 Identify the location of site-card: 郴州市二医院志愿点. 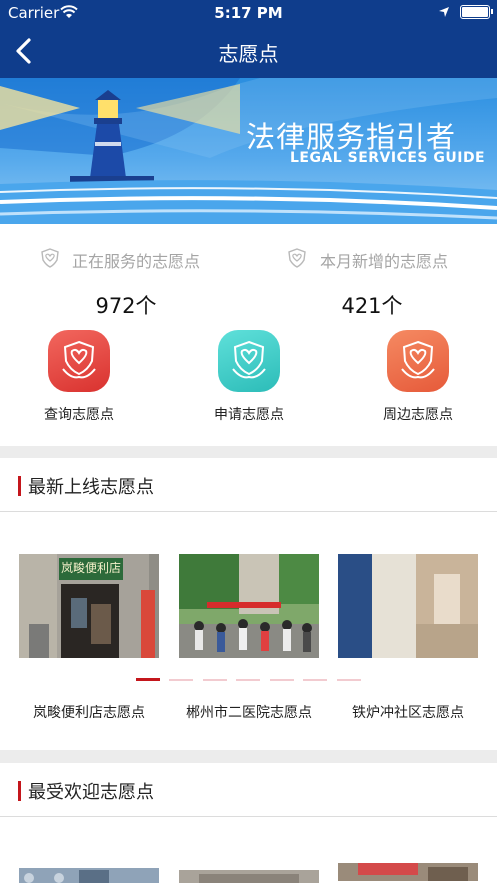
(249, 638).